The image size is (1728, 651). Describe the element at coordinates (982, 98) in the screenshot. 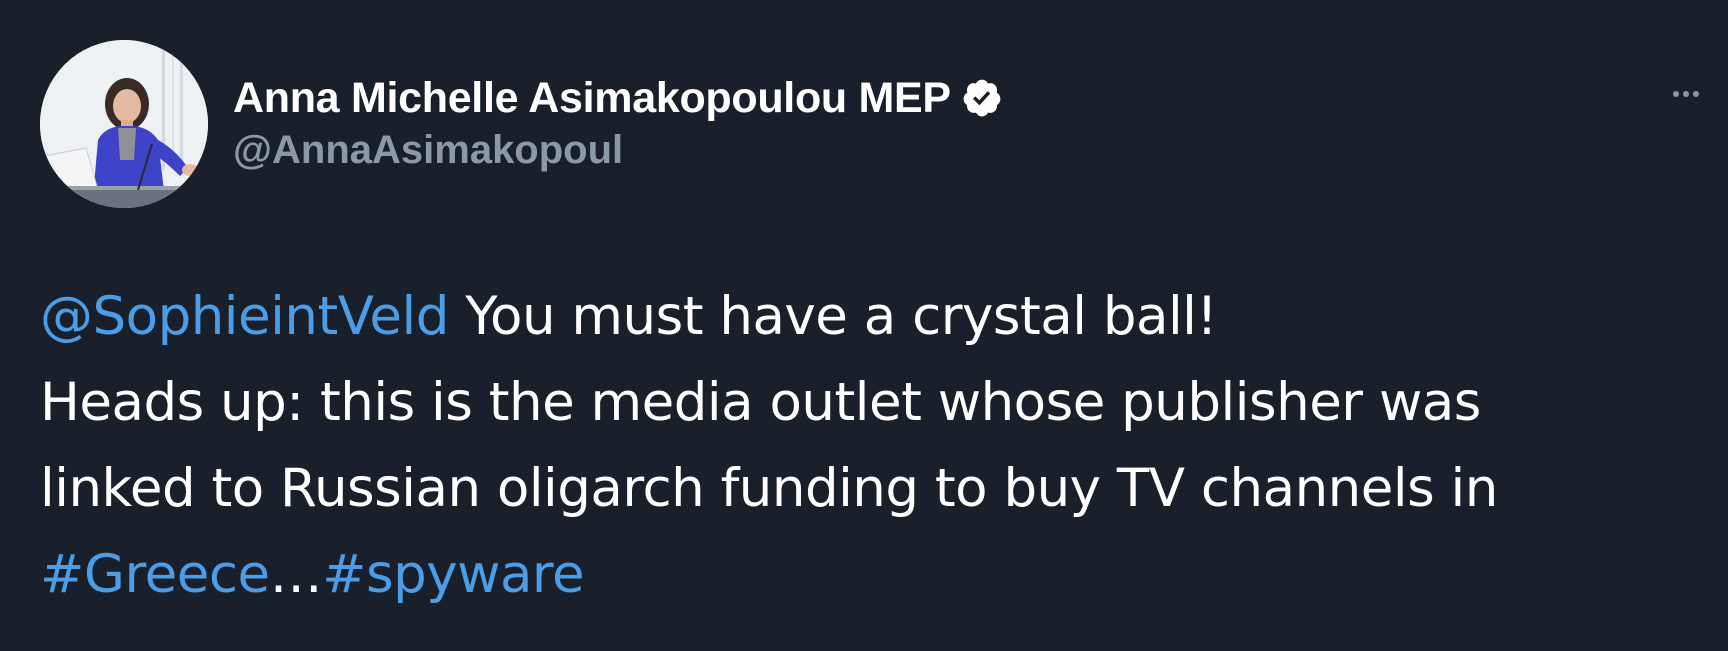

I see `verified-badge-icon` at that location.